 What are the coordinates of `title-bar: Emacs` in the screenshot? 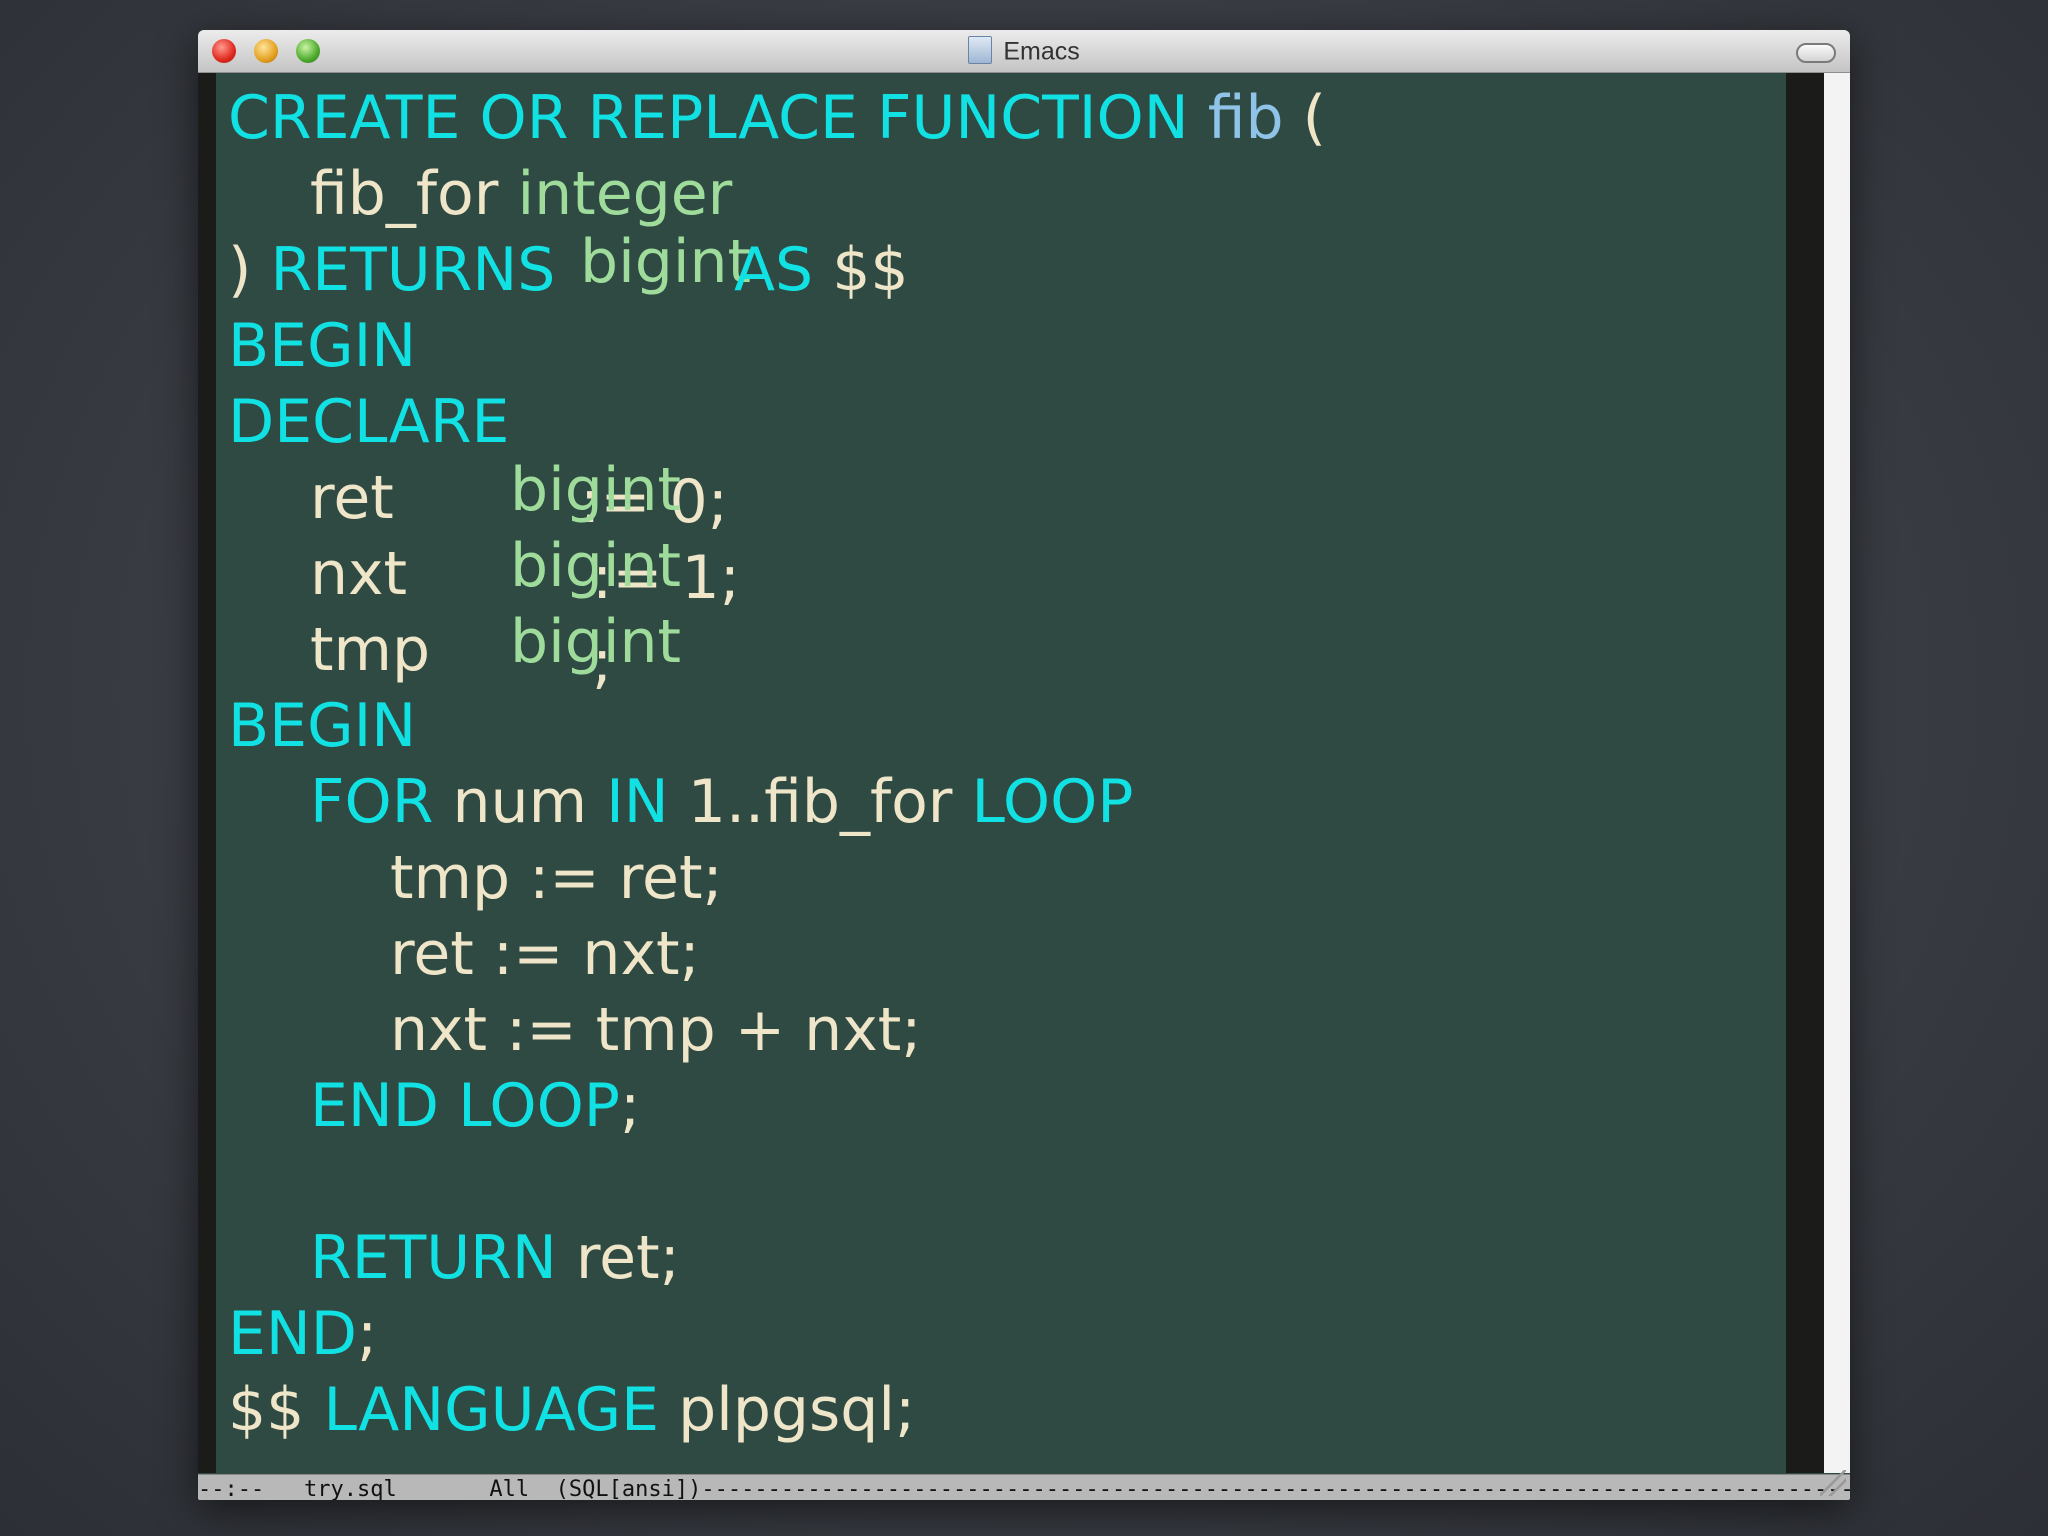 It's located at (1024, 51).